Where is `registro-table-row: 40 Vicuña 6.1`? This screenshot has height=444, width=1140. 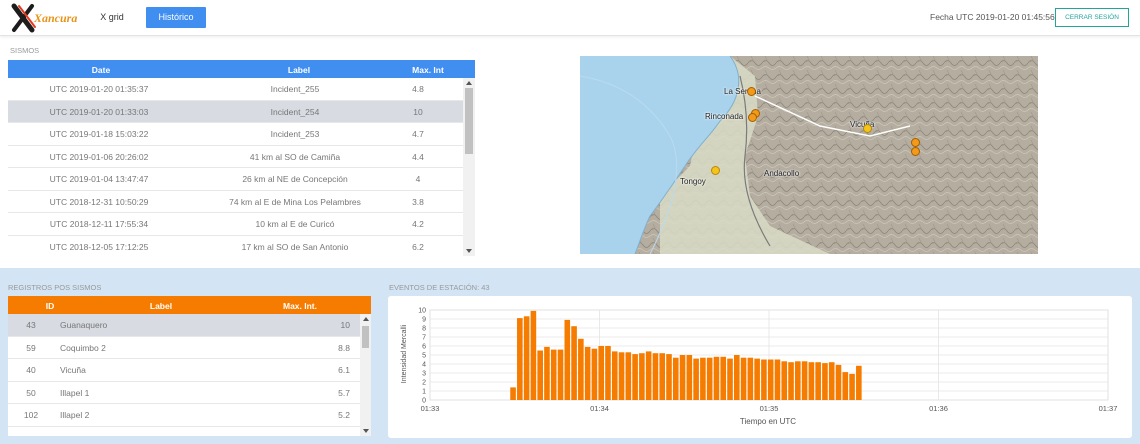
registro-table-row: 40 Vicuña 6.1 is located at coordinates (184, 370).